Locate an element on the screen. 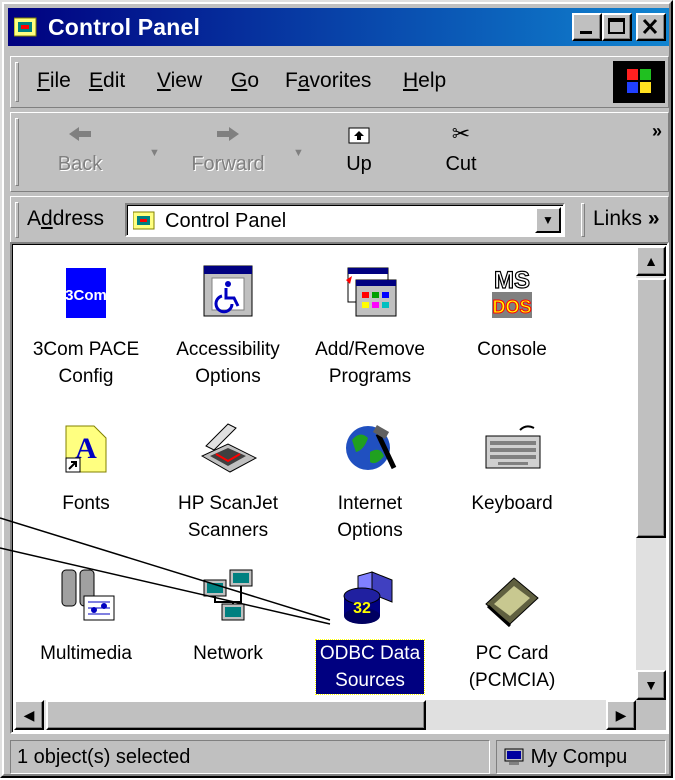 The height and width of the screenshot is (780, 675). item-caption: Console is located at coordinates (512, 349).